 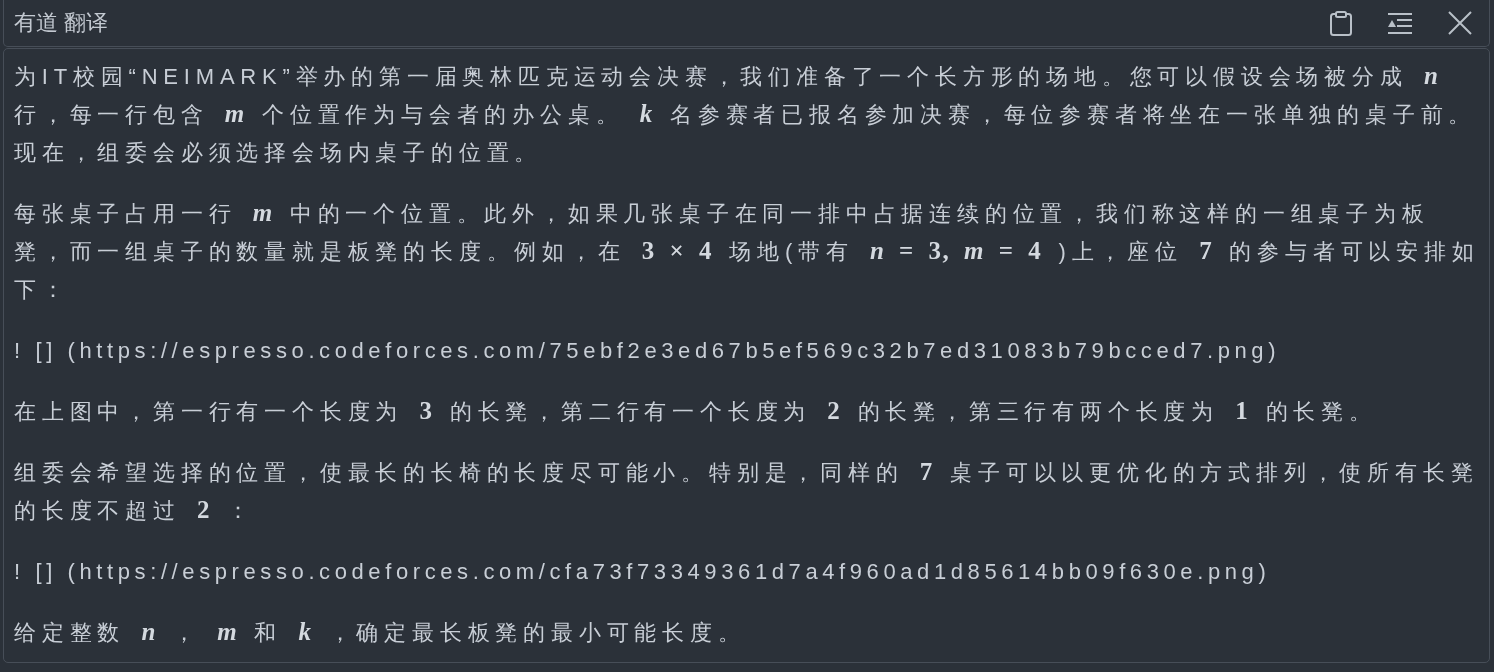 What do you see at coordinates (648, 351) in the screenshot?
I see `image-link-text: ! [] (https://espresso.codeforces.com/75ebf2e3ed67b5ef569c32b7ed31083b79bcced7.png)` at bounding box center [648, 351].